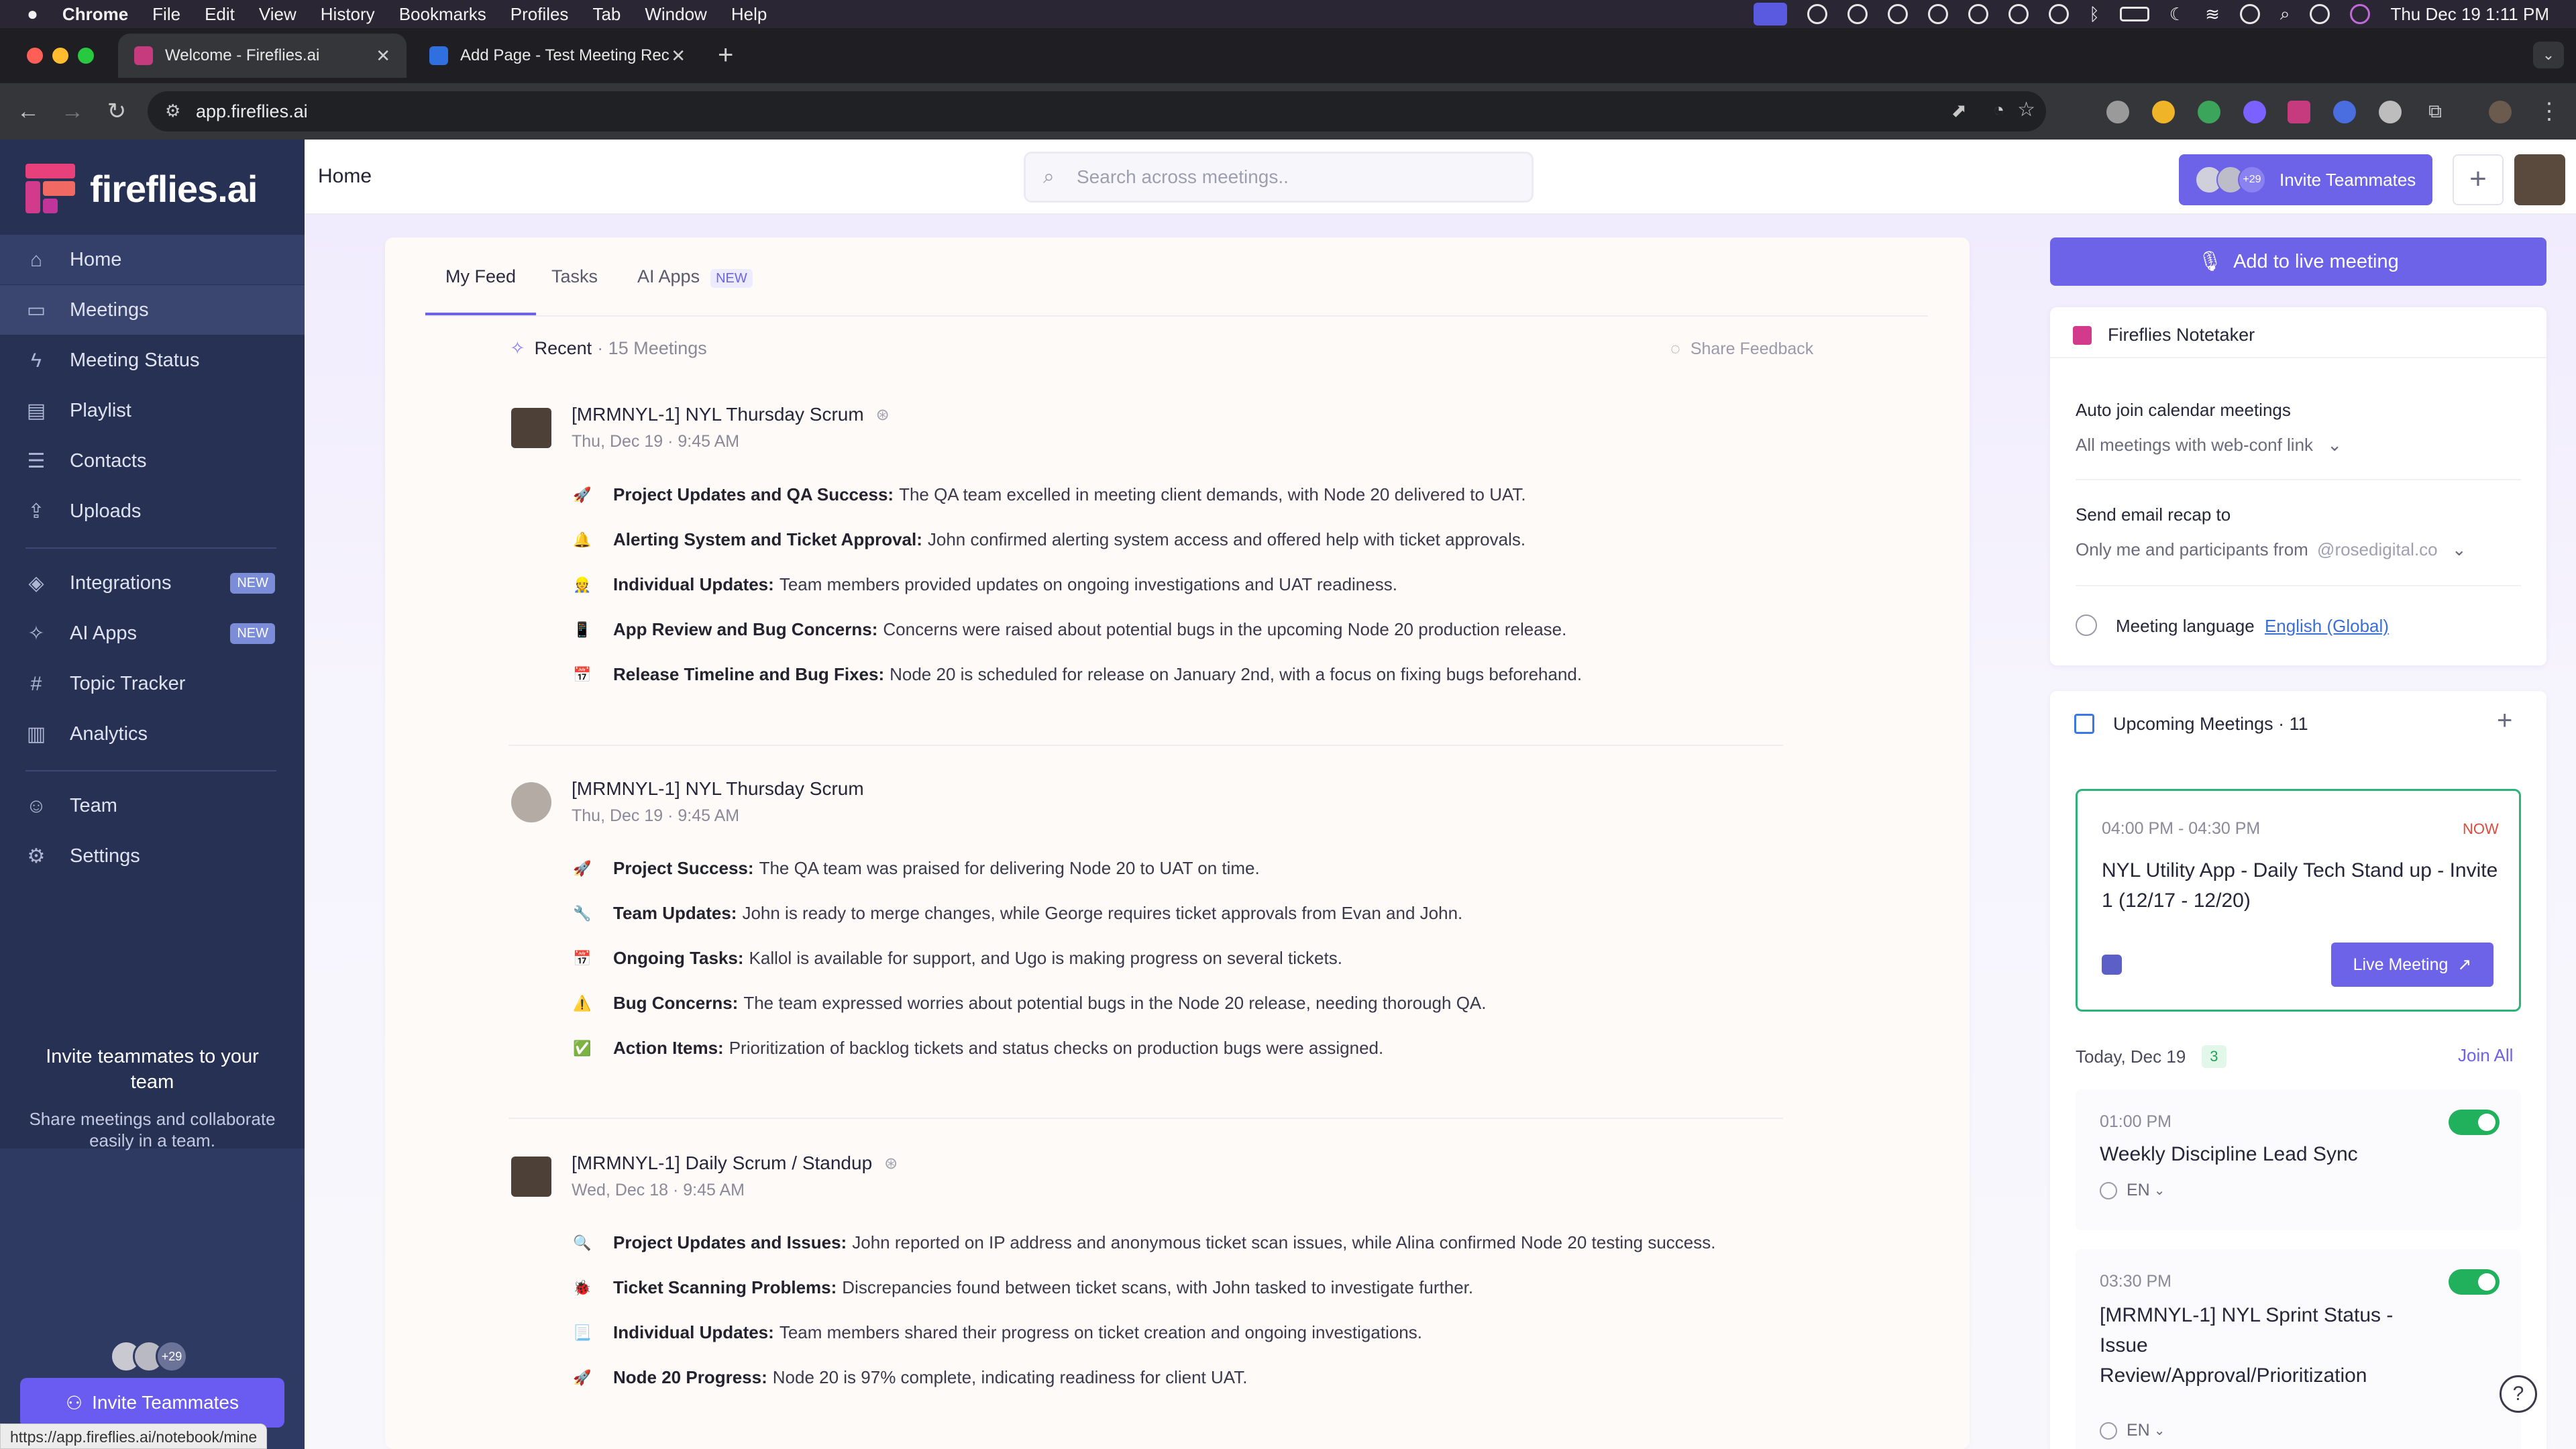 The image size is (2576, 1449). What do you see at coordinates (152, 511) in the screenshot?
I see `sidebar-item-uploads: ⇪ Uploads` at bounding box center [152, 511].